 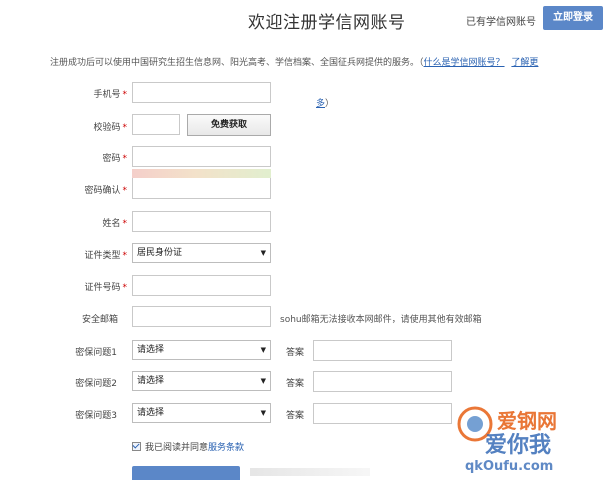 What do you see at coordinates (82, 286) in the screenshot?
I see `id-number-label: 证件号码 *` at bounding box center [82, 286].